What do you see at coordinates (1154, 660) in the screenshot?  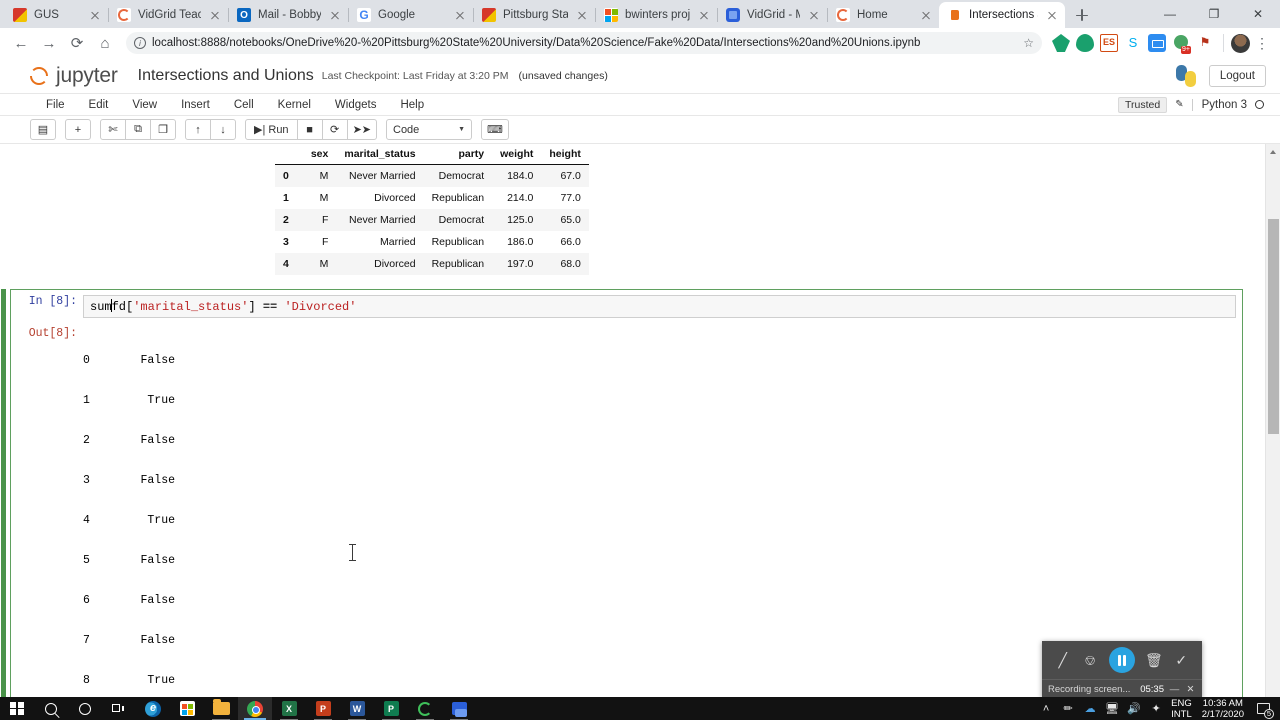 I see `trash-icon: 🗑` at bounding box center [1154, 660].